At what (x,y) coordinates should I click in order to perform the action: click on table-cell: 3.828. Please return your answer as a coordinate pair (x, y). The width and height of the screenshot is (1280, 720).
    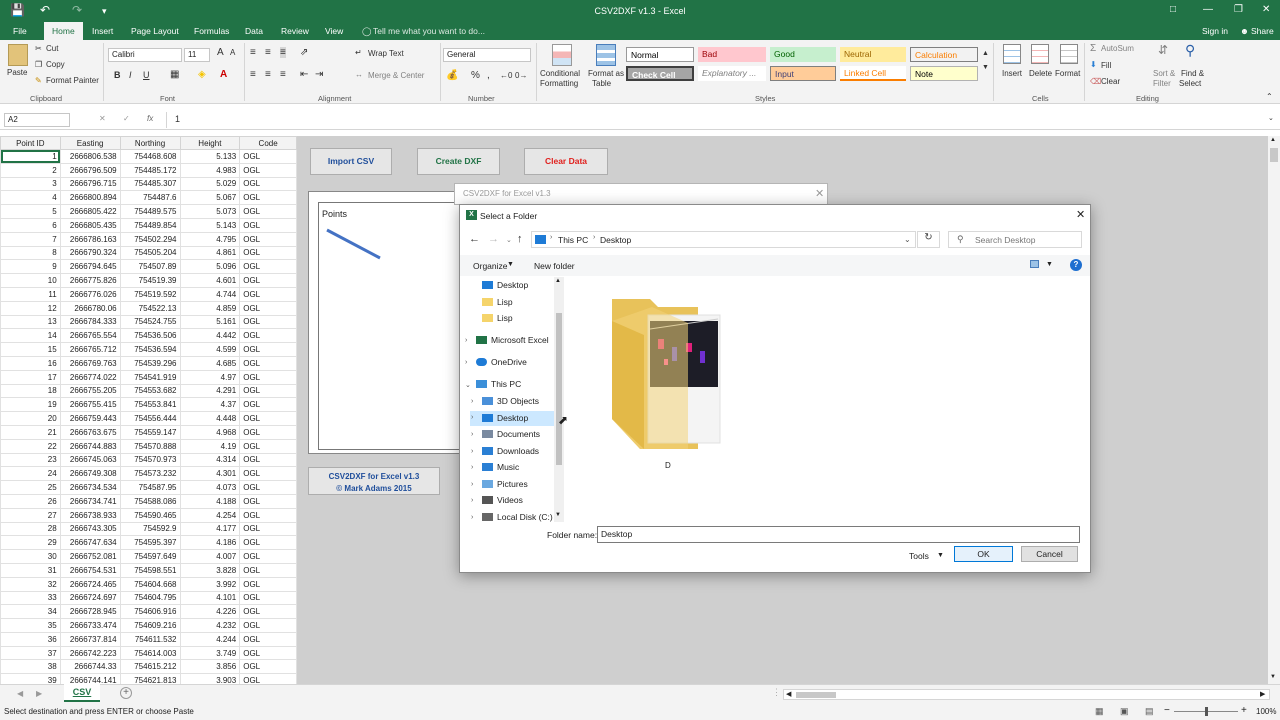
    Looking at the image, I should click on (210, 570).